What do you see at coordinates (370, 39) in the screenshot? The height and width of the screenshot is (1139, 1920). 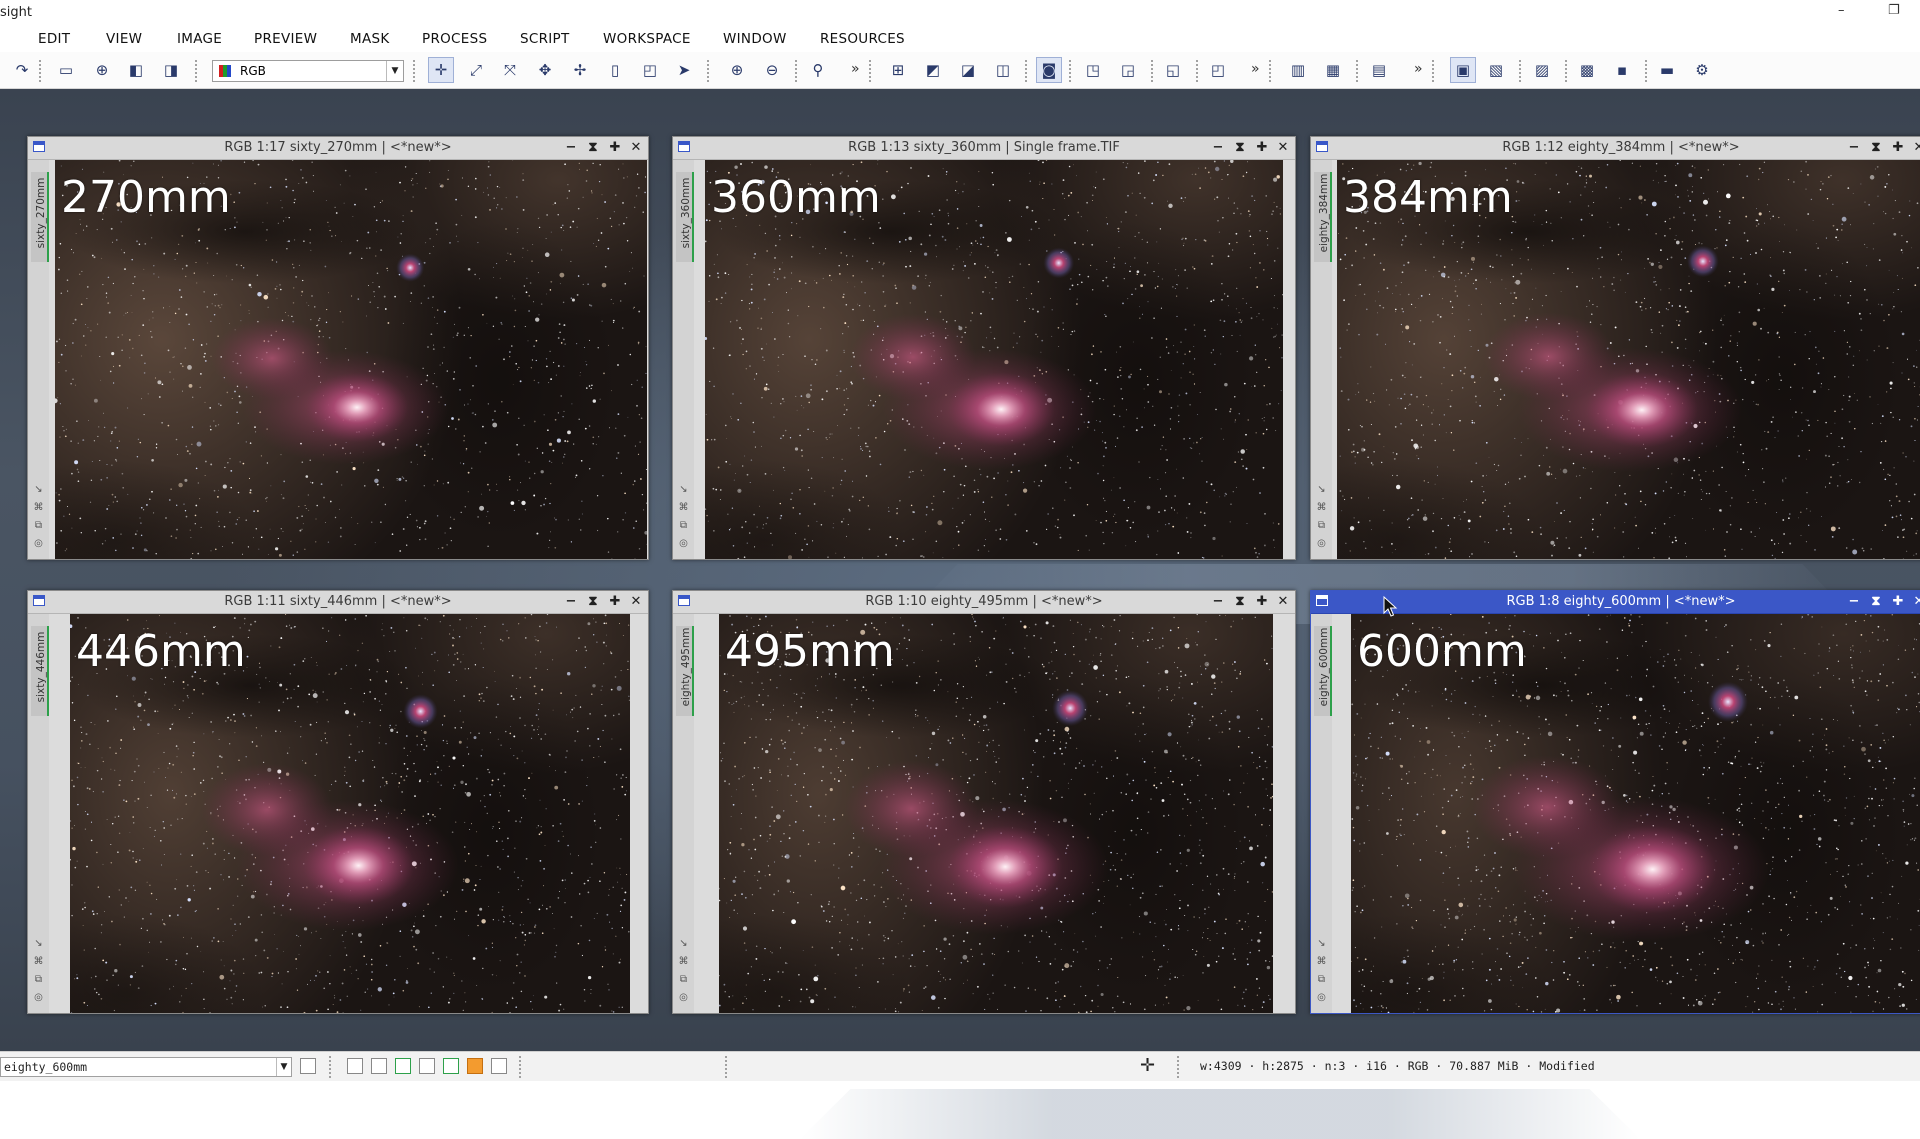 I see `menu-mask: MASK` at bounding box center [370, 39].